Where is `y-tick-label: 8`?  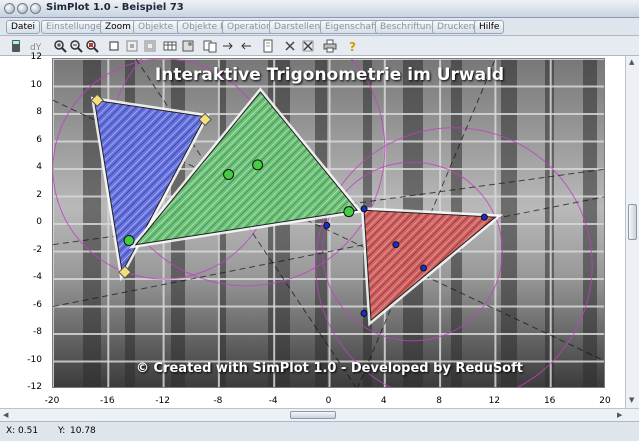 y-tick-label: 8 is located at coordinates (39, 112).